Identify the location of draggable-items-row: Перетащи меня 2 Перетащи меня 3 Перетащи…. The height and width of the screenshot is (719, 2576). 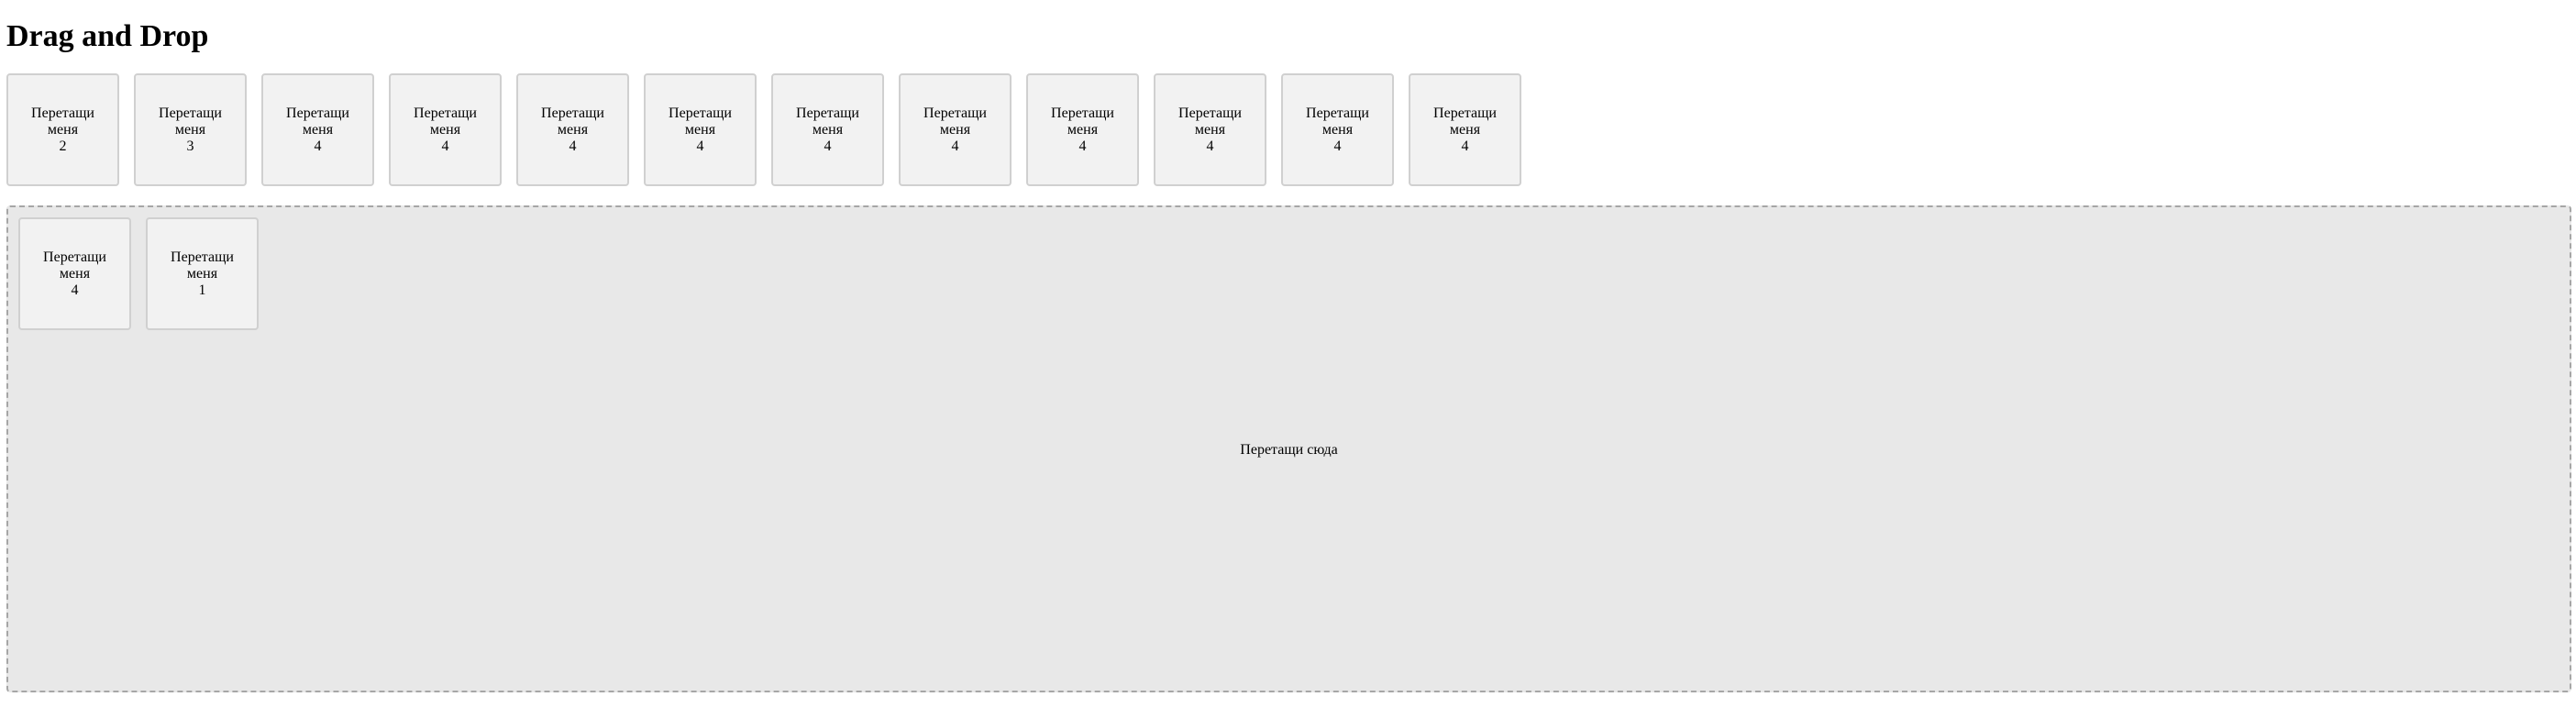
(763, 129).